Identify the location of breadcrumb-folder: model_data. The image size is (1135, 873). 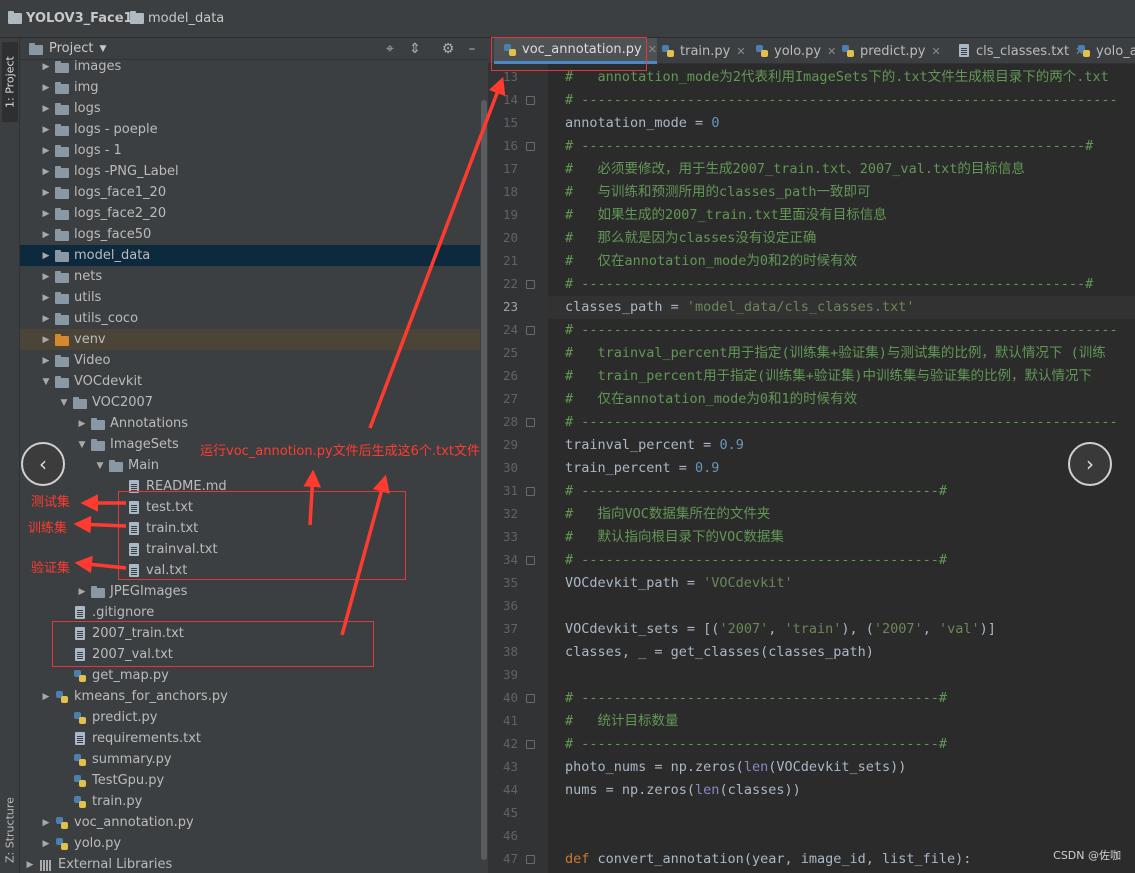
(177, 18).